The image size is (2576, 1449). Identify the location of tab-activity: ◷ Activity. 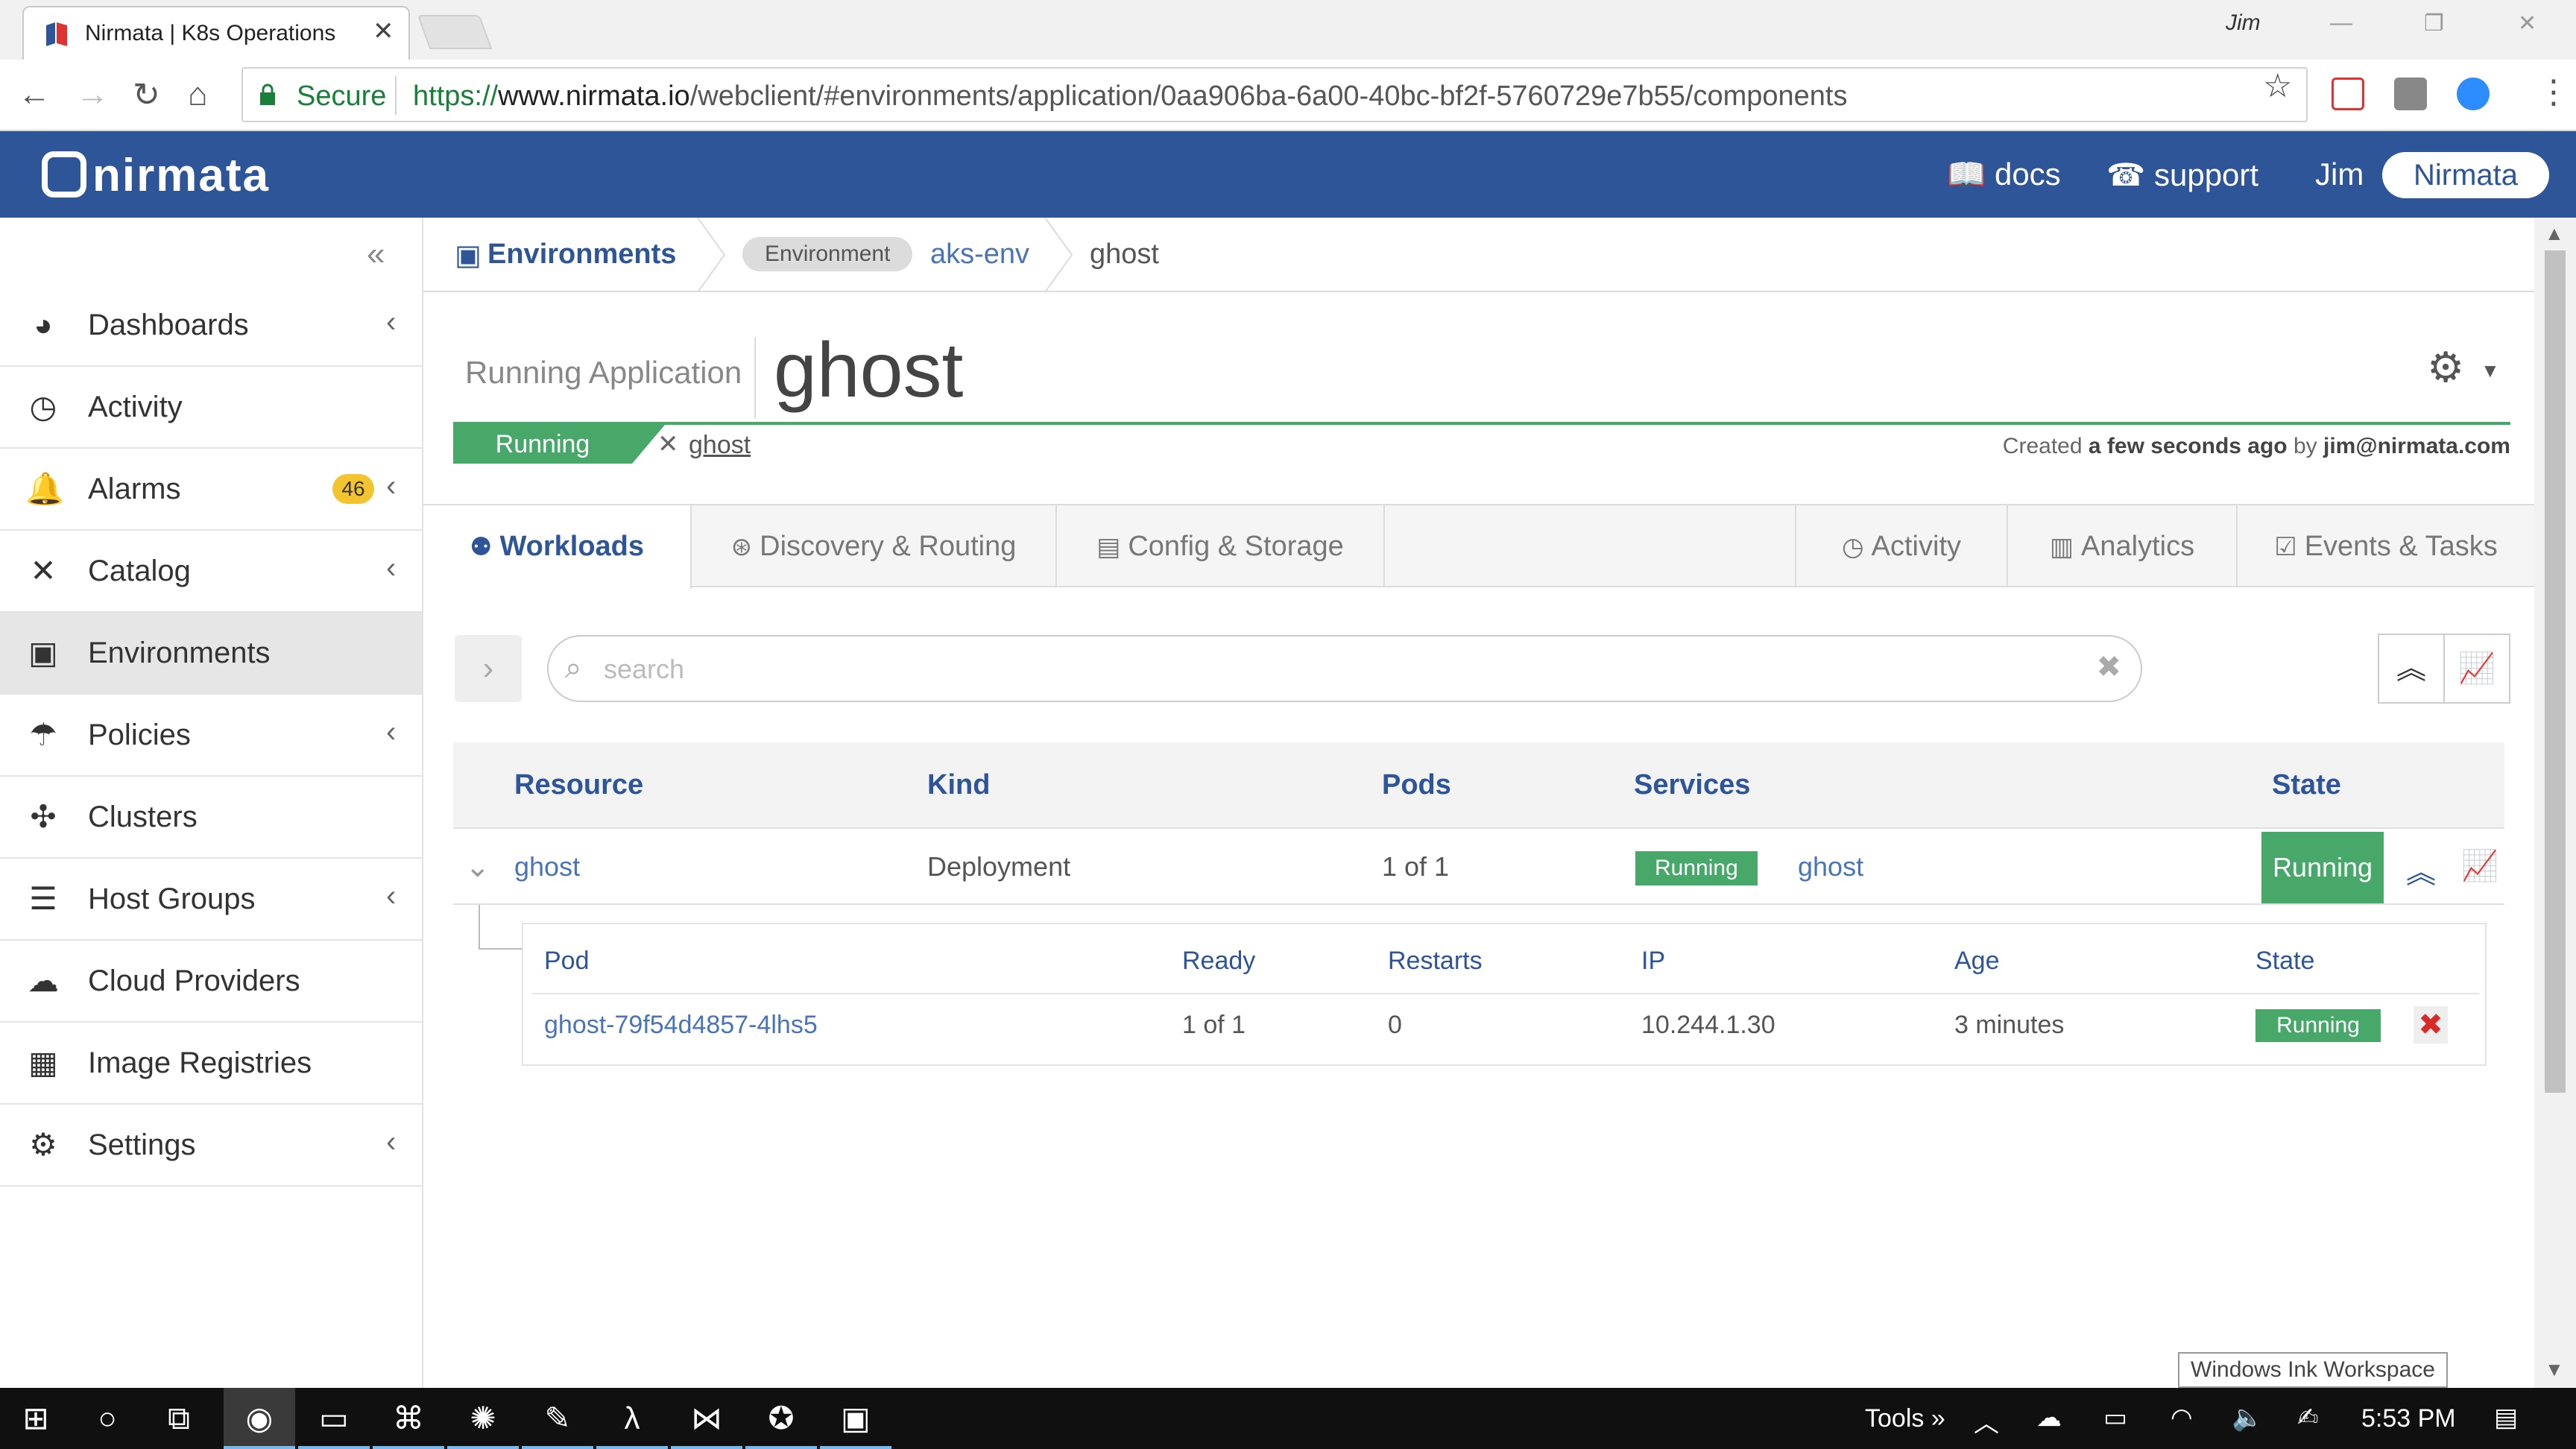
(1901, 546).